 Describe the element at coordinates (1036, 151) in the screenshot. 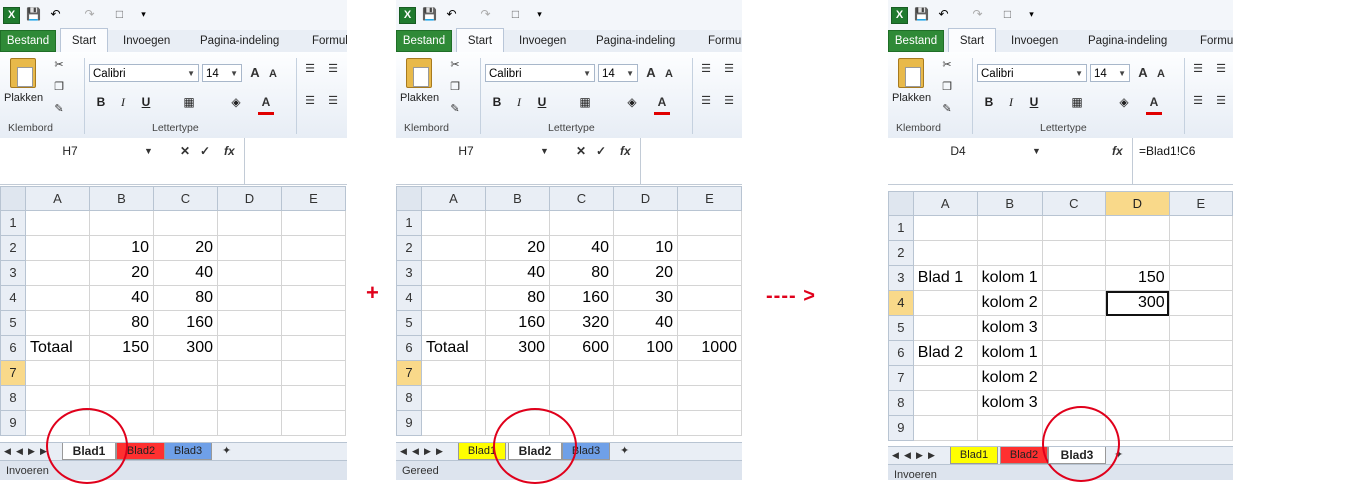

I see `name-box-dropdown-icon: ▼` at that location.